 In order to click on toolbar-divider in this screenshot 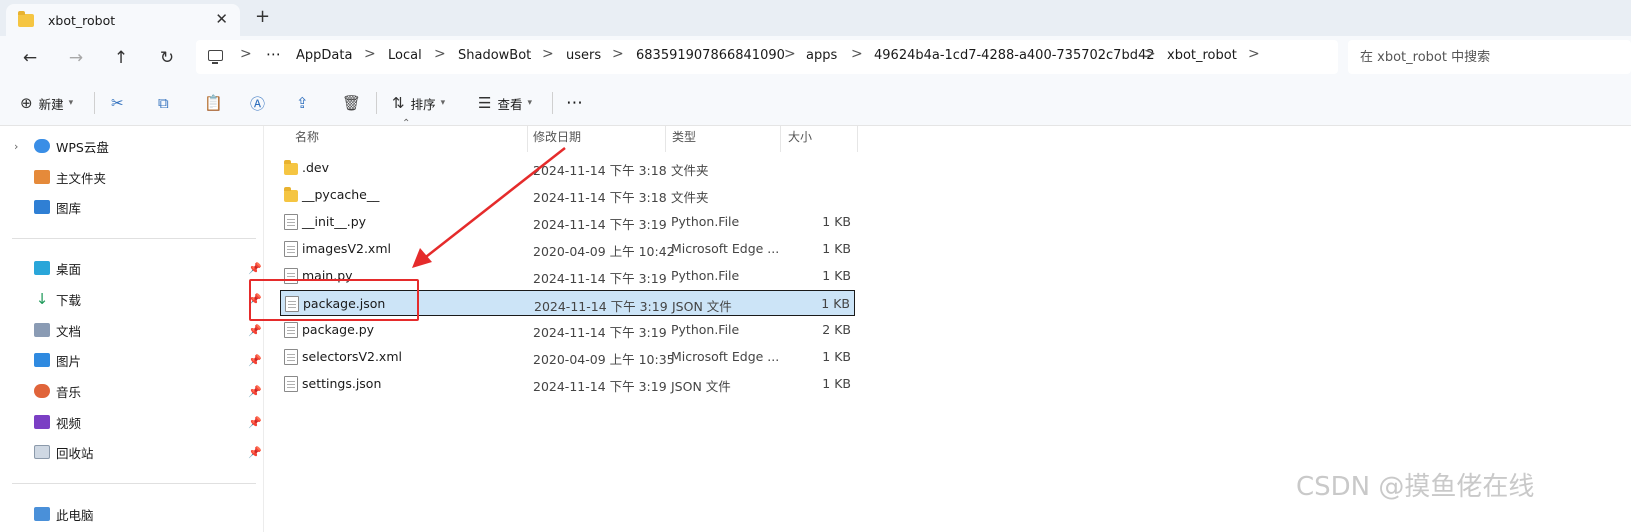, I will do `click(376, 103)`.